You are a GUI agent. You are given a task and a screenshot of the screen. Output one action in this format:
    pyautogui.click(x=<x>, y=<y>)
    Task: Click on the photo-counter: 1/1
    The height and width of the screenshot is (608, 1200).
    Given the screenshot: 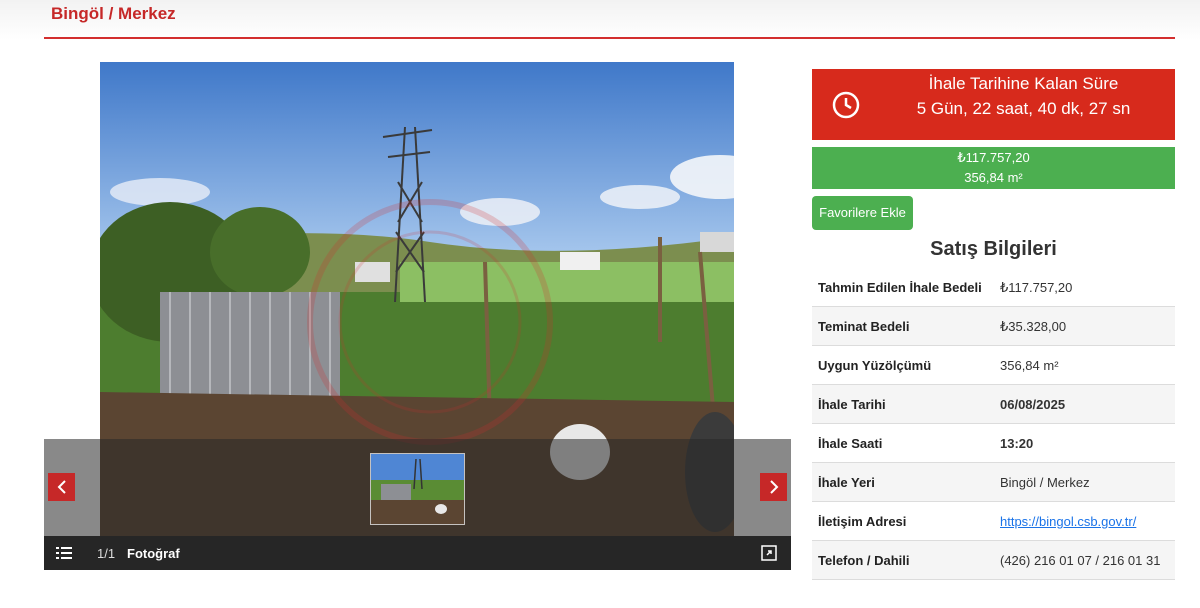 What is the action you would take?
    pyautogui.click(x=106, y=553)
    